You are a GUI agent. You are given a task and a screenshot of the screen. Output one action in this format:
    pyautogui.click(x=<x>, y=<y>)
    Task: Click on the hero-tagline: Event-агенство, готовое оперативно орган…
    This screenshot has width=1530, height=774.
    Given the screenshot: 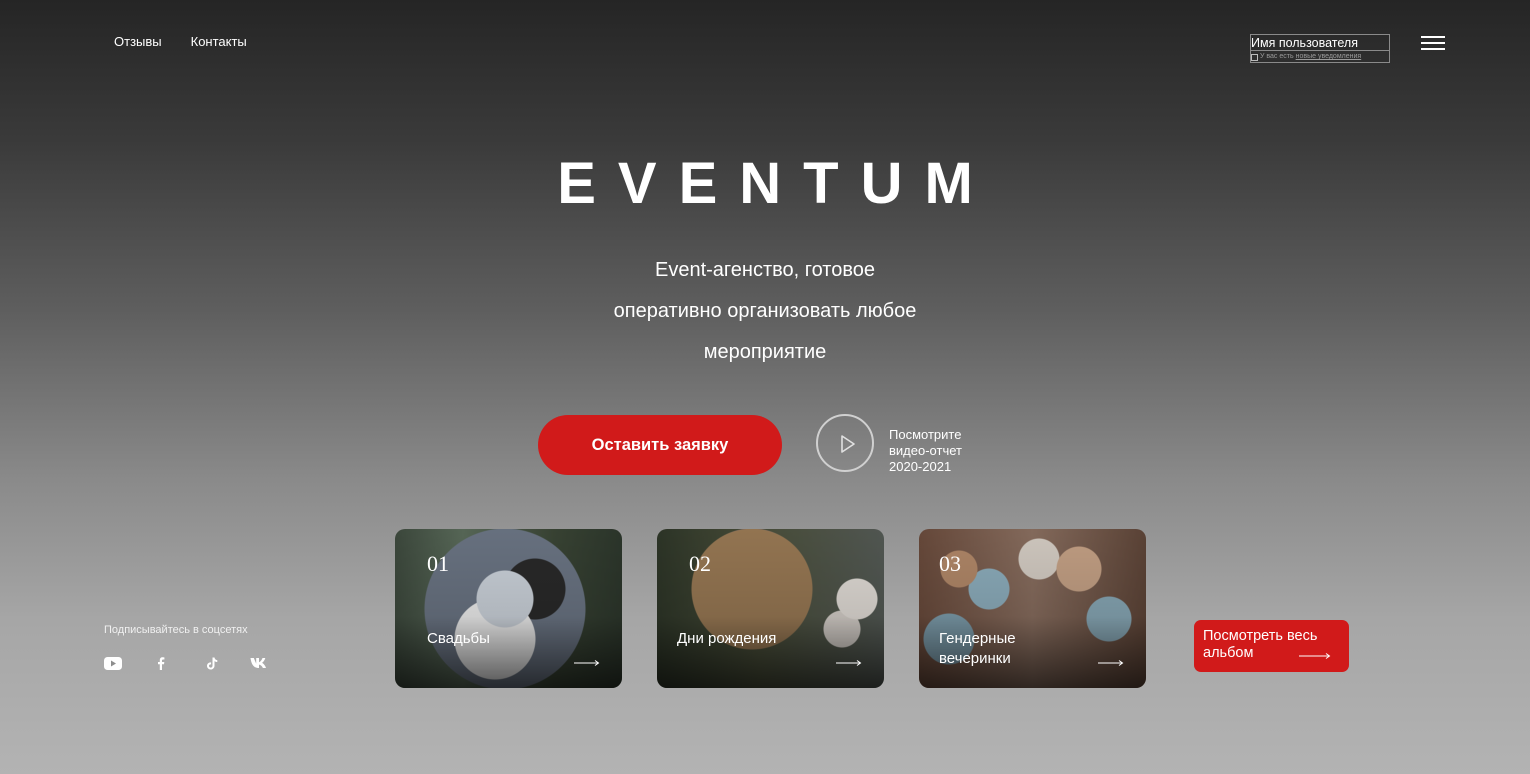 What is the action you would take?
    pyautogui.click(x=765, y=311)
    